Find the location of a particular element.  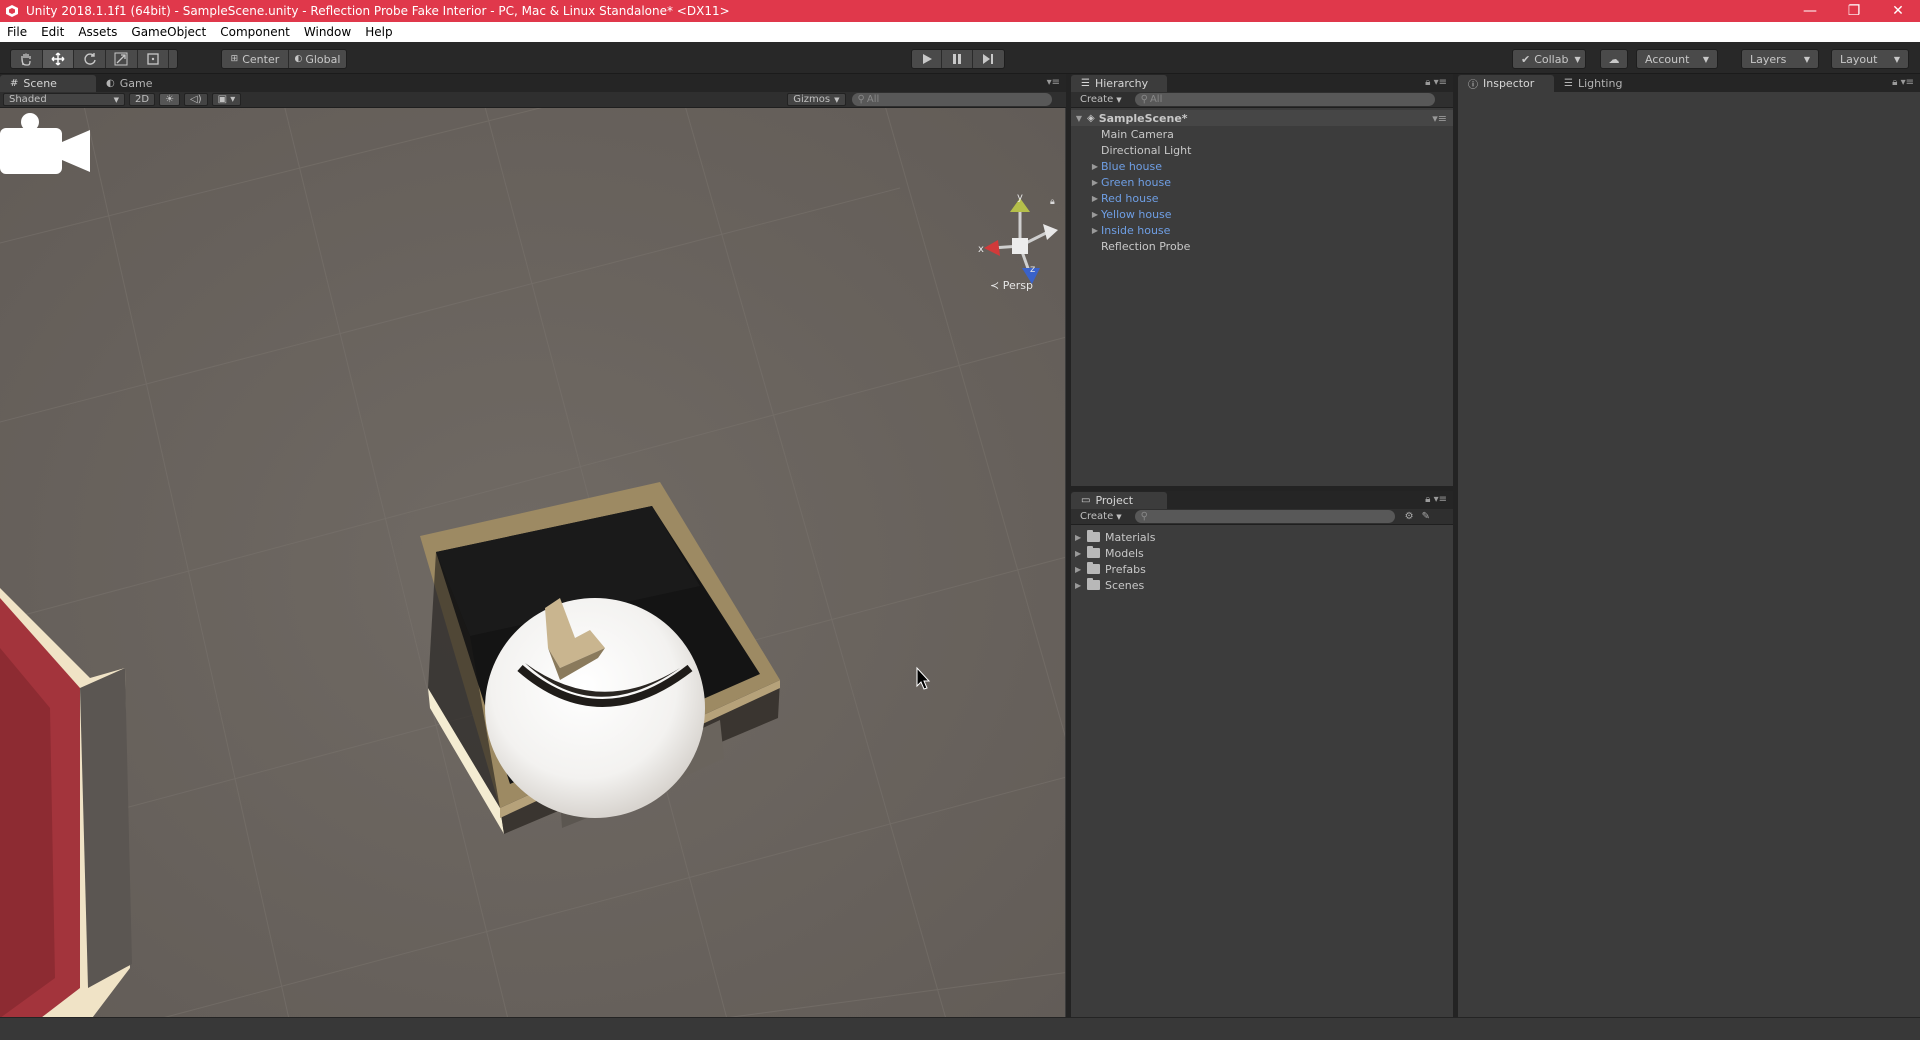

expand-arrow-icon: ▼ is located at coordinates (1079, 118).